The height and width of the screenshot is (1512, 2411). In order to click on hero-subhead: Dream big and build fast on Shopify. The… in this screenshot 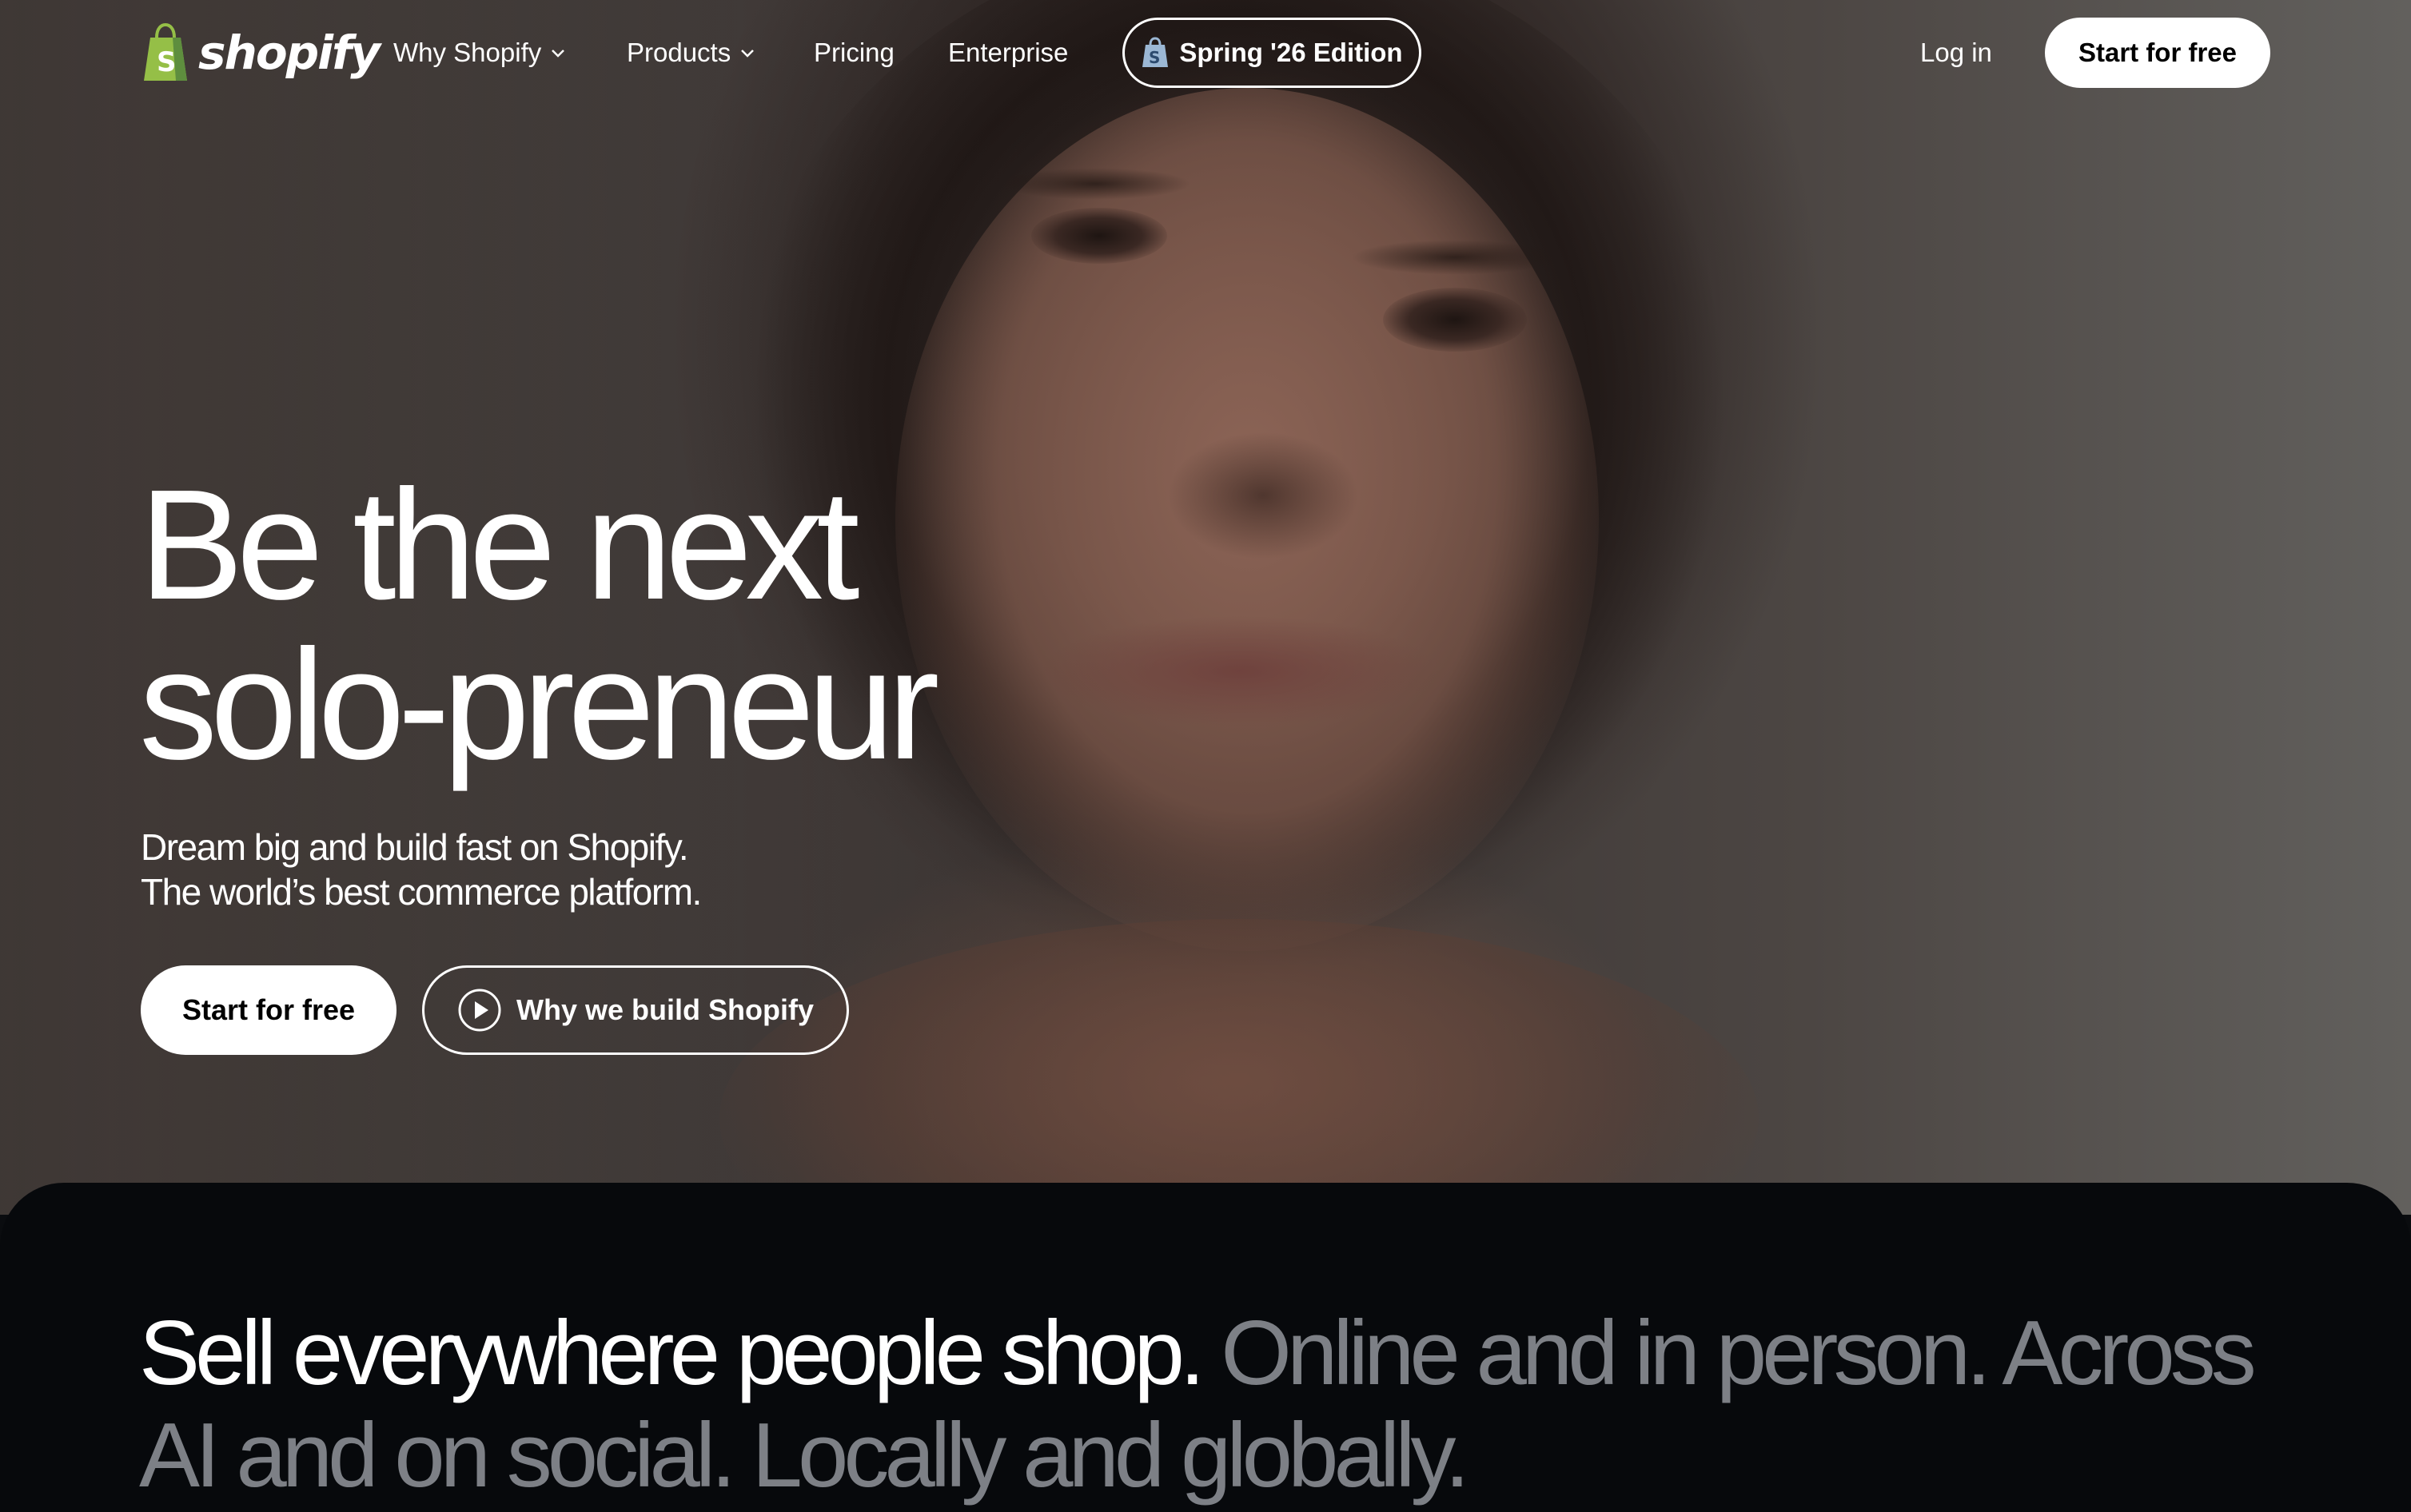, I will do `click(422, 869)`.